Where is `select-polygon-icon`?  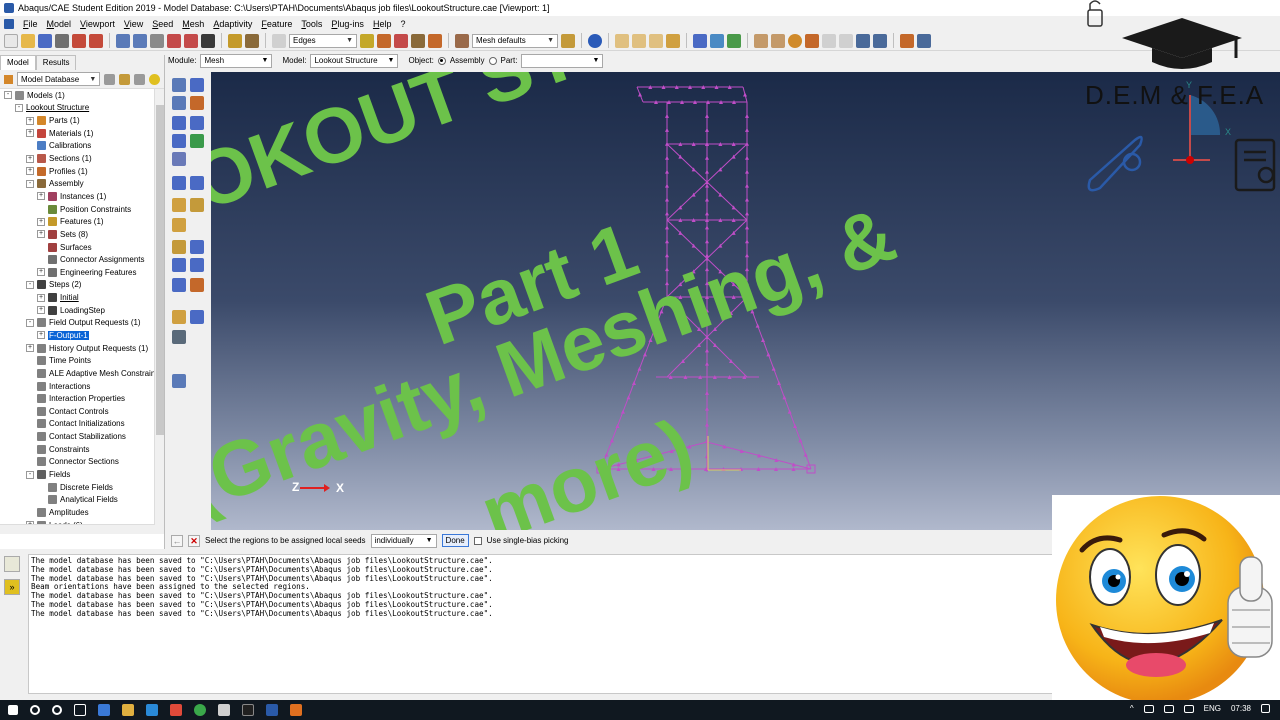
select-polygon-icon is located at coordinates (384, 40).